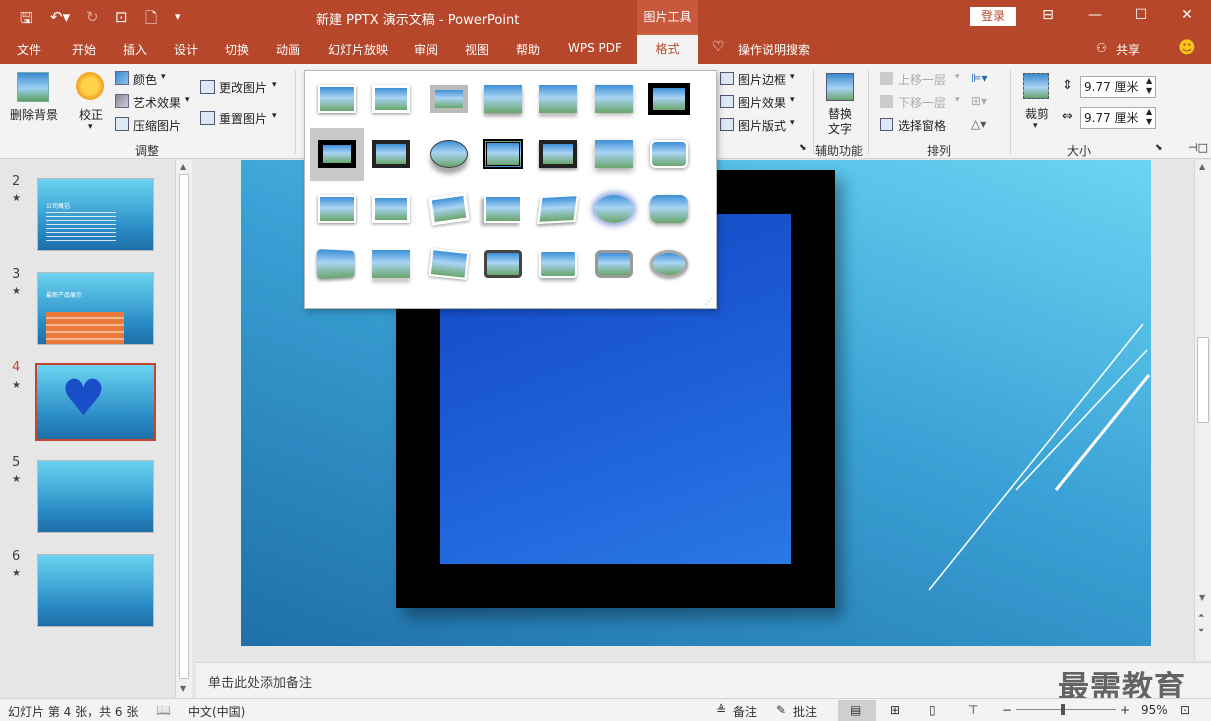  I want to click on align-icon: ⊫▾, so click(979, 78).